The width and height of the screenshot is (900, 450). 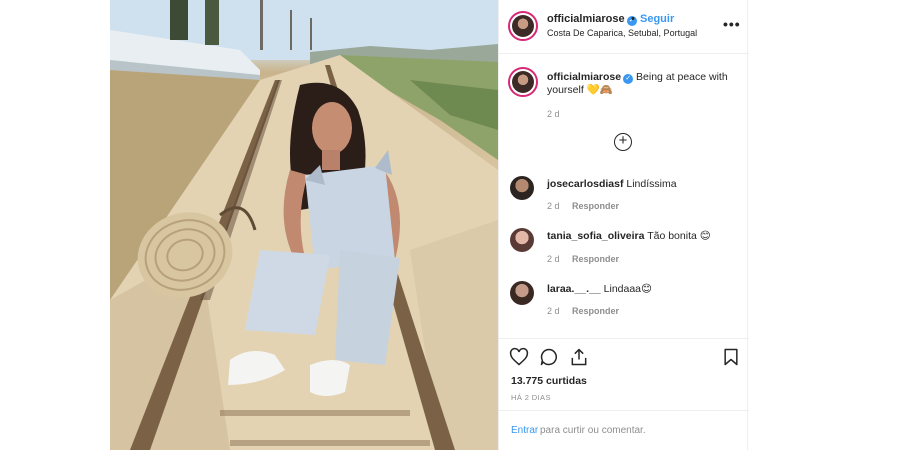 I want to click on comment-text: Lindaaa😊, so click(x=627, y=289).